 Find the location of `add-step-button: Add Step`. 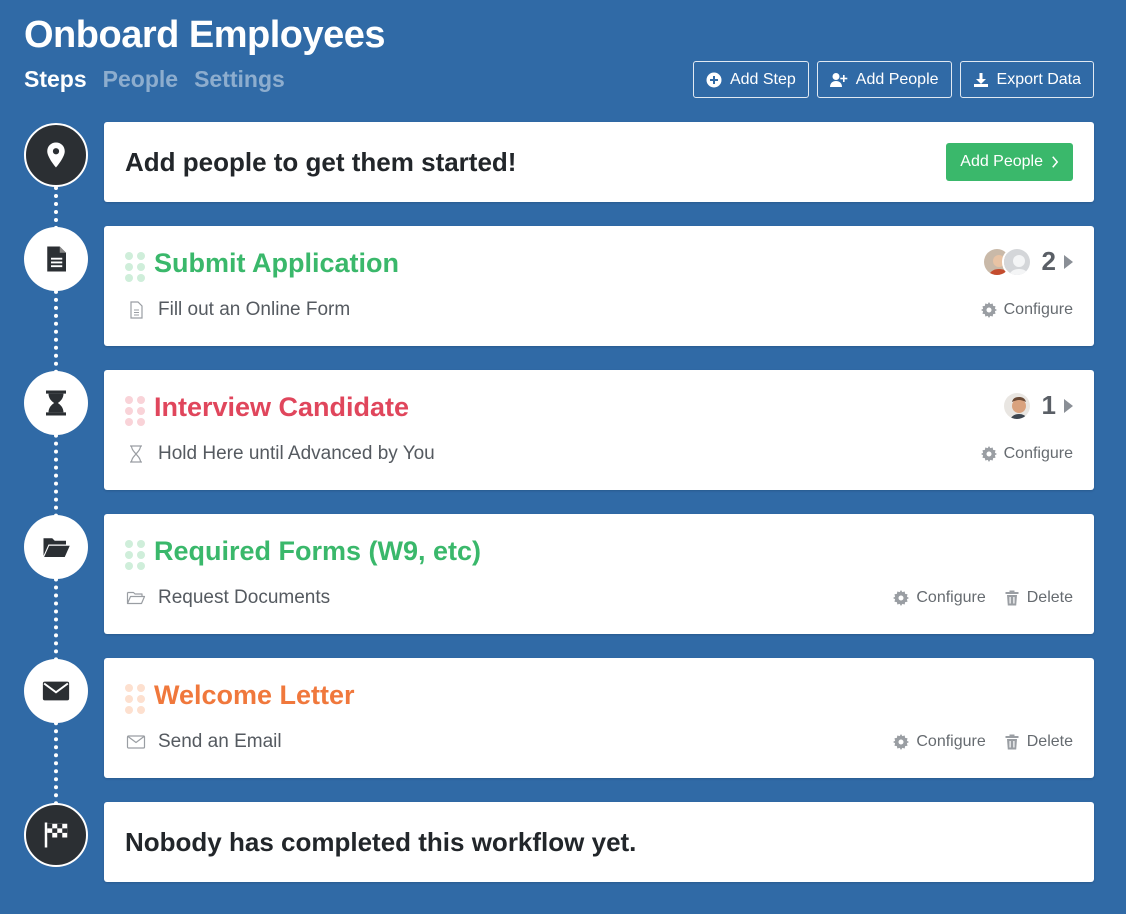

add-step-button: Add Step is located at coordinates (750, 79).